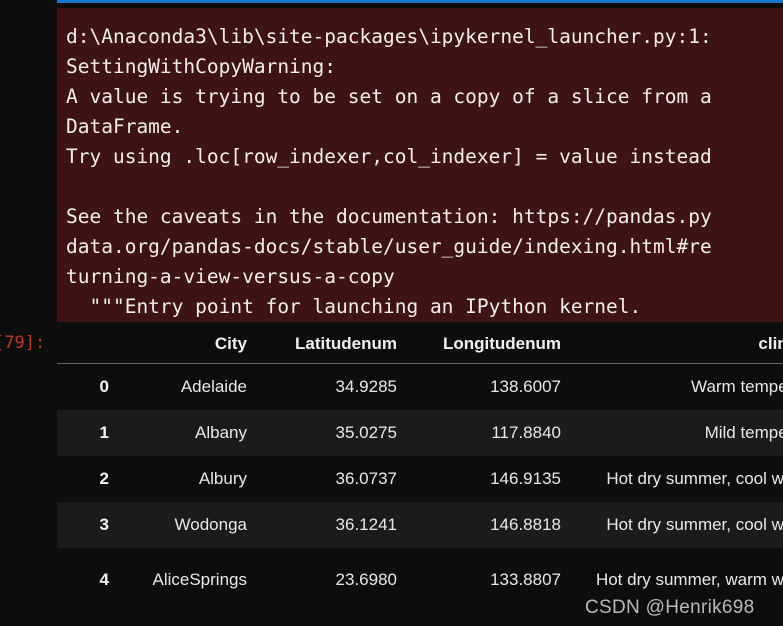  I want to click on cell-longitude: 146.9135, so click(525, 478).